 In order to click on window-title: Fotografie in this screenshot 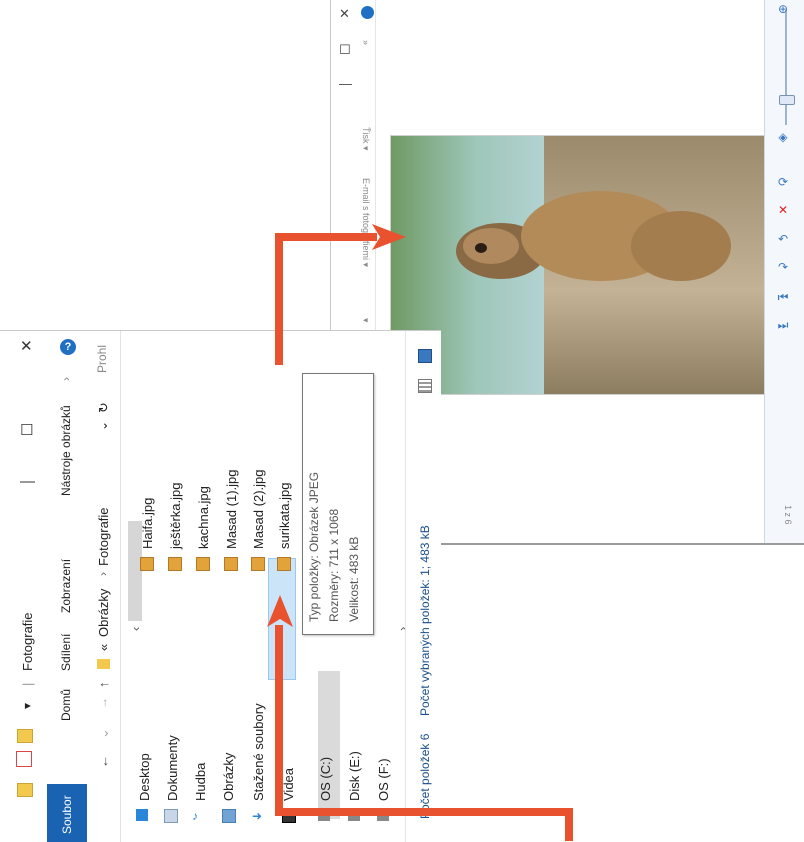, I will do `click(27, 641)`.